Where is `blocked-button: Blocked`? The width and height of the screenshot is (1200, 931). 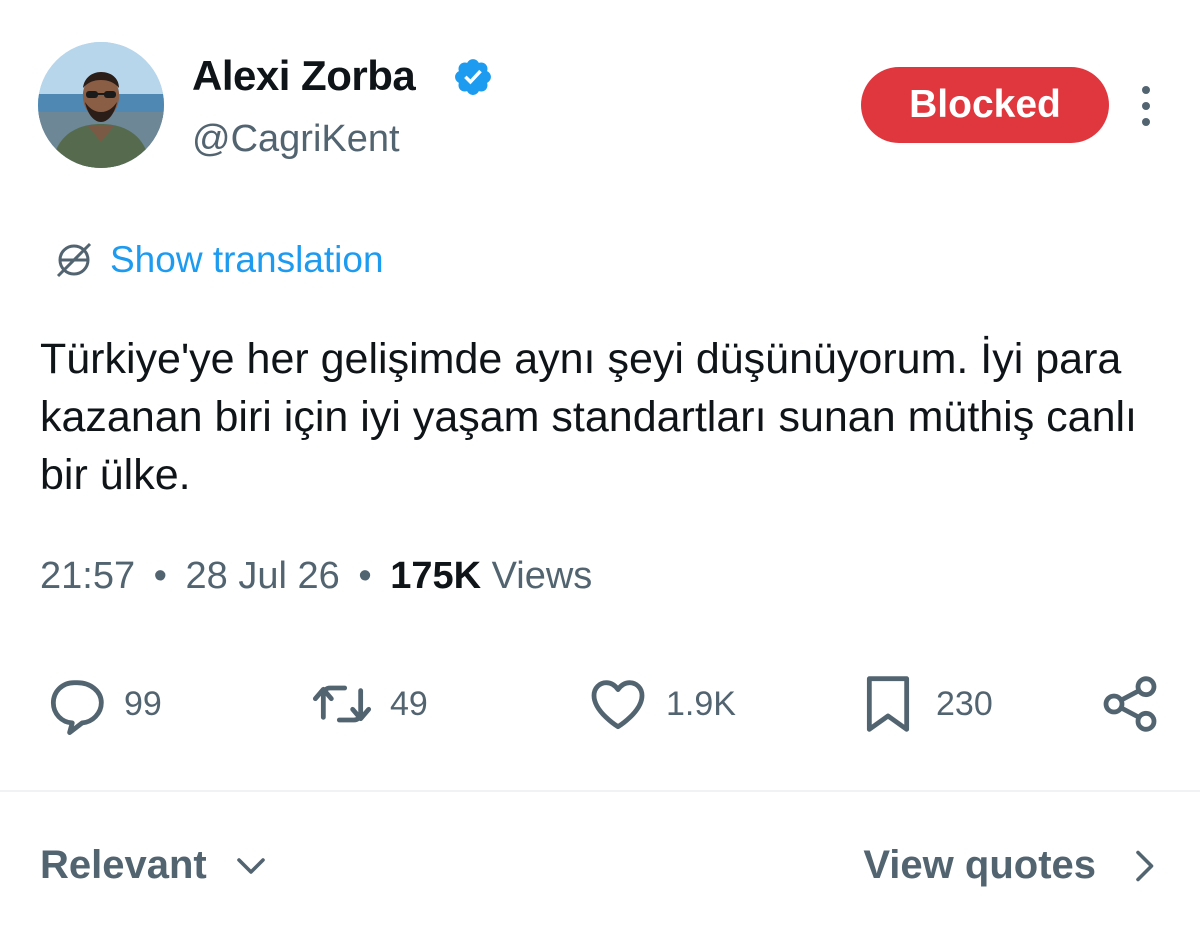
blocked-button: Blocked is located at coordinates (985, 105).